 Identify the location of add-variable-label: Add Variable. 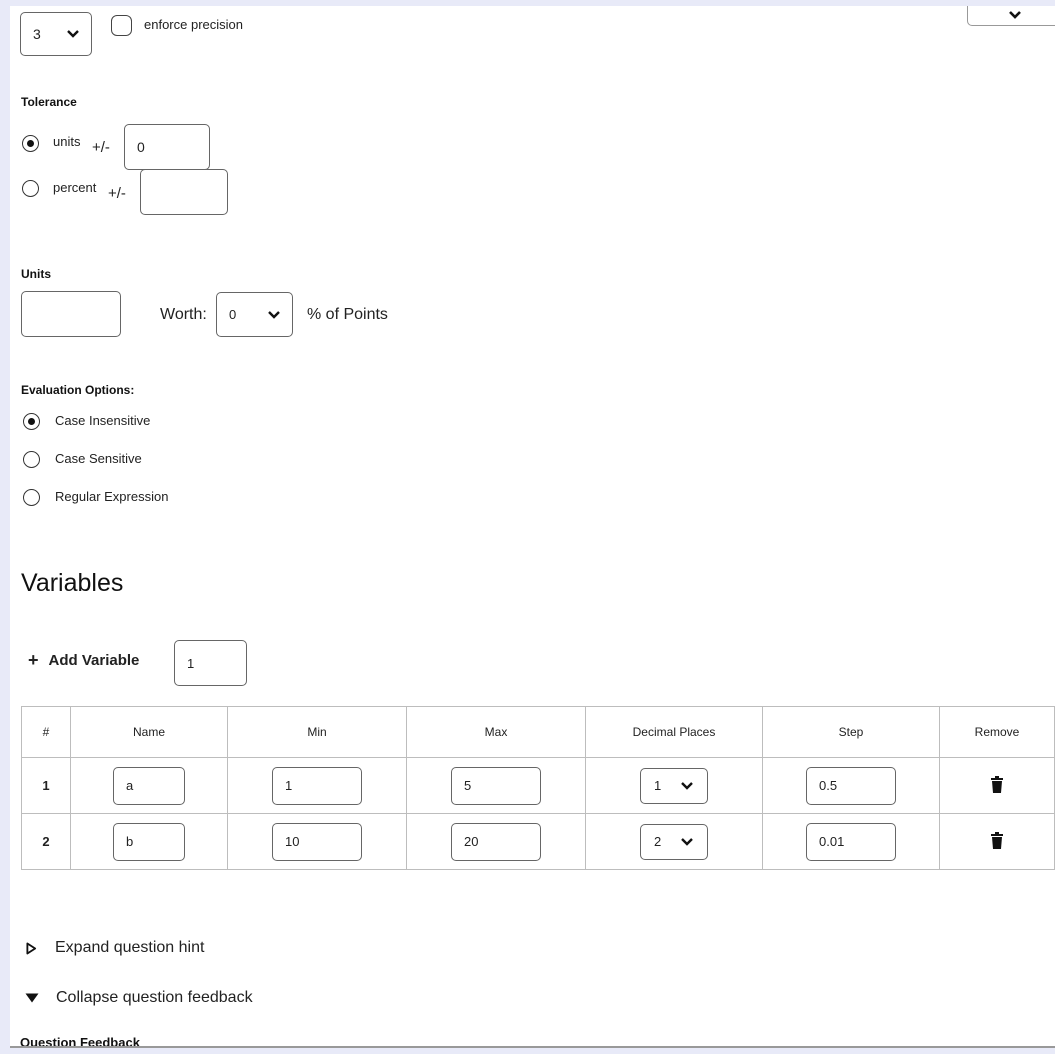
(94, 660).